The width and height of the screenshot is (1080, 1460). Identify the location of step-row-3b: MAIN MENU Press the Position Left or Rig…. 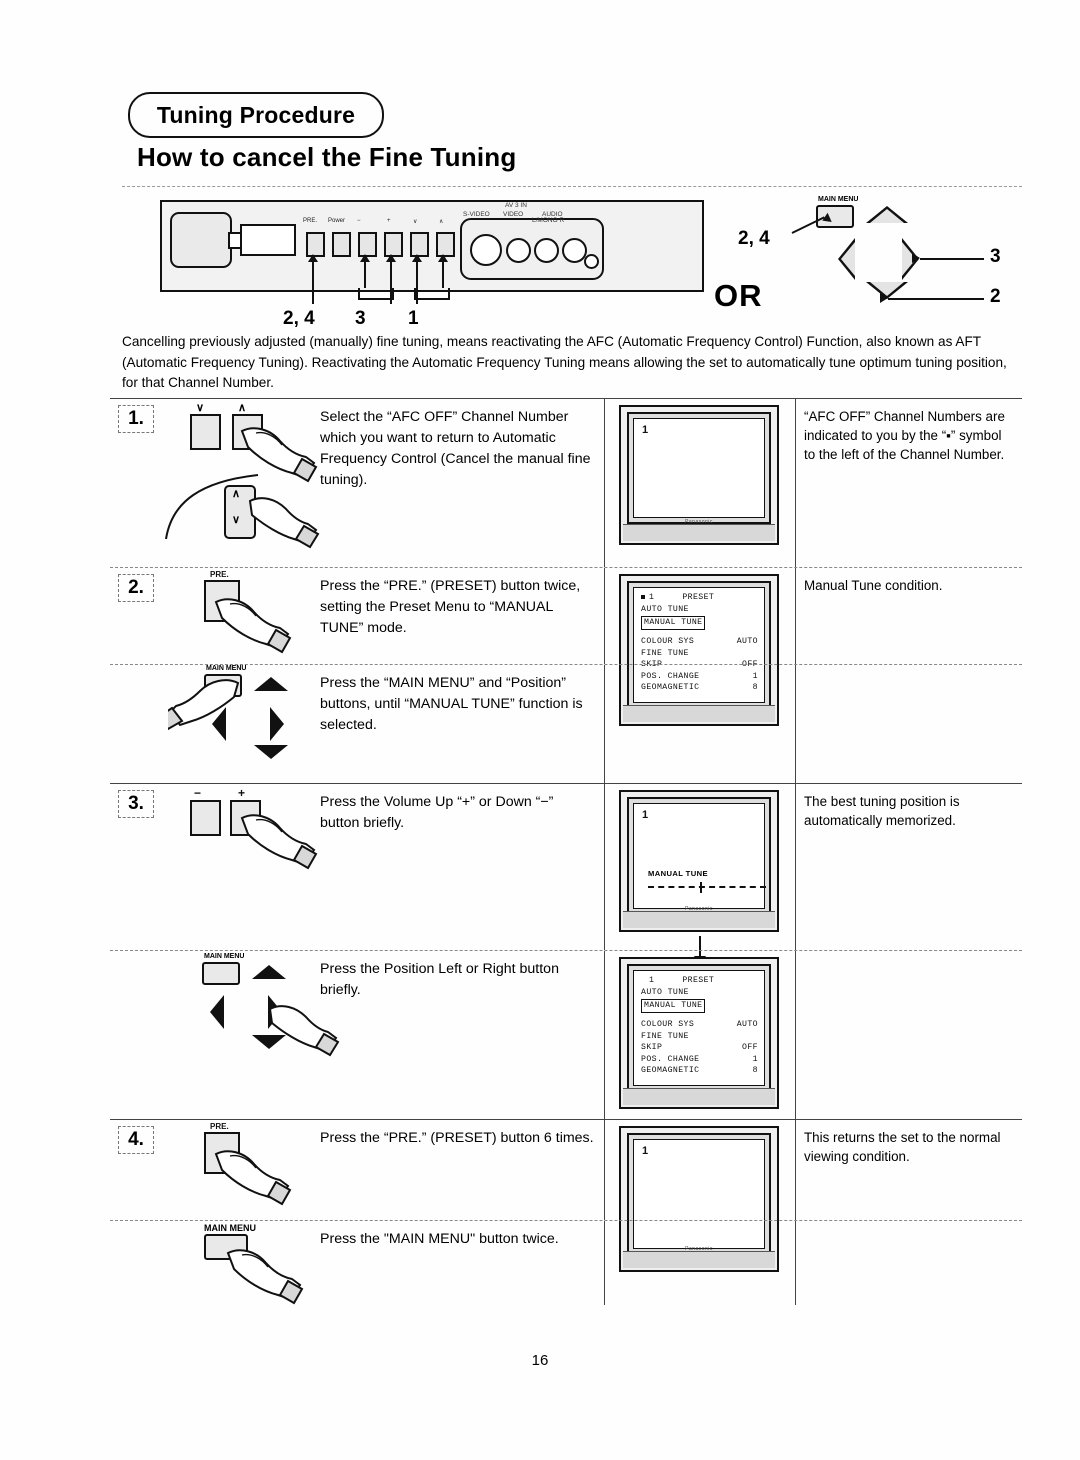
(566, 1034).